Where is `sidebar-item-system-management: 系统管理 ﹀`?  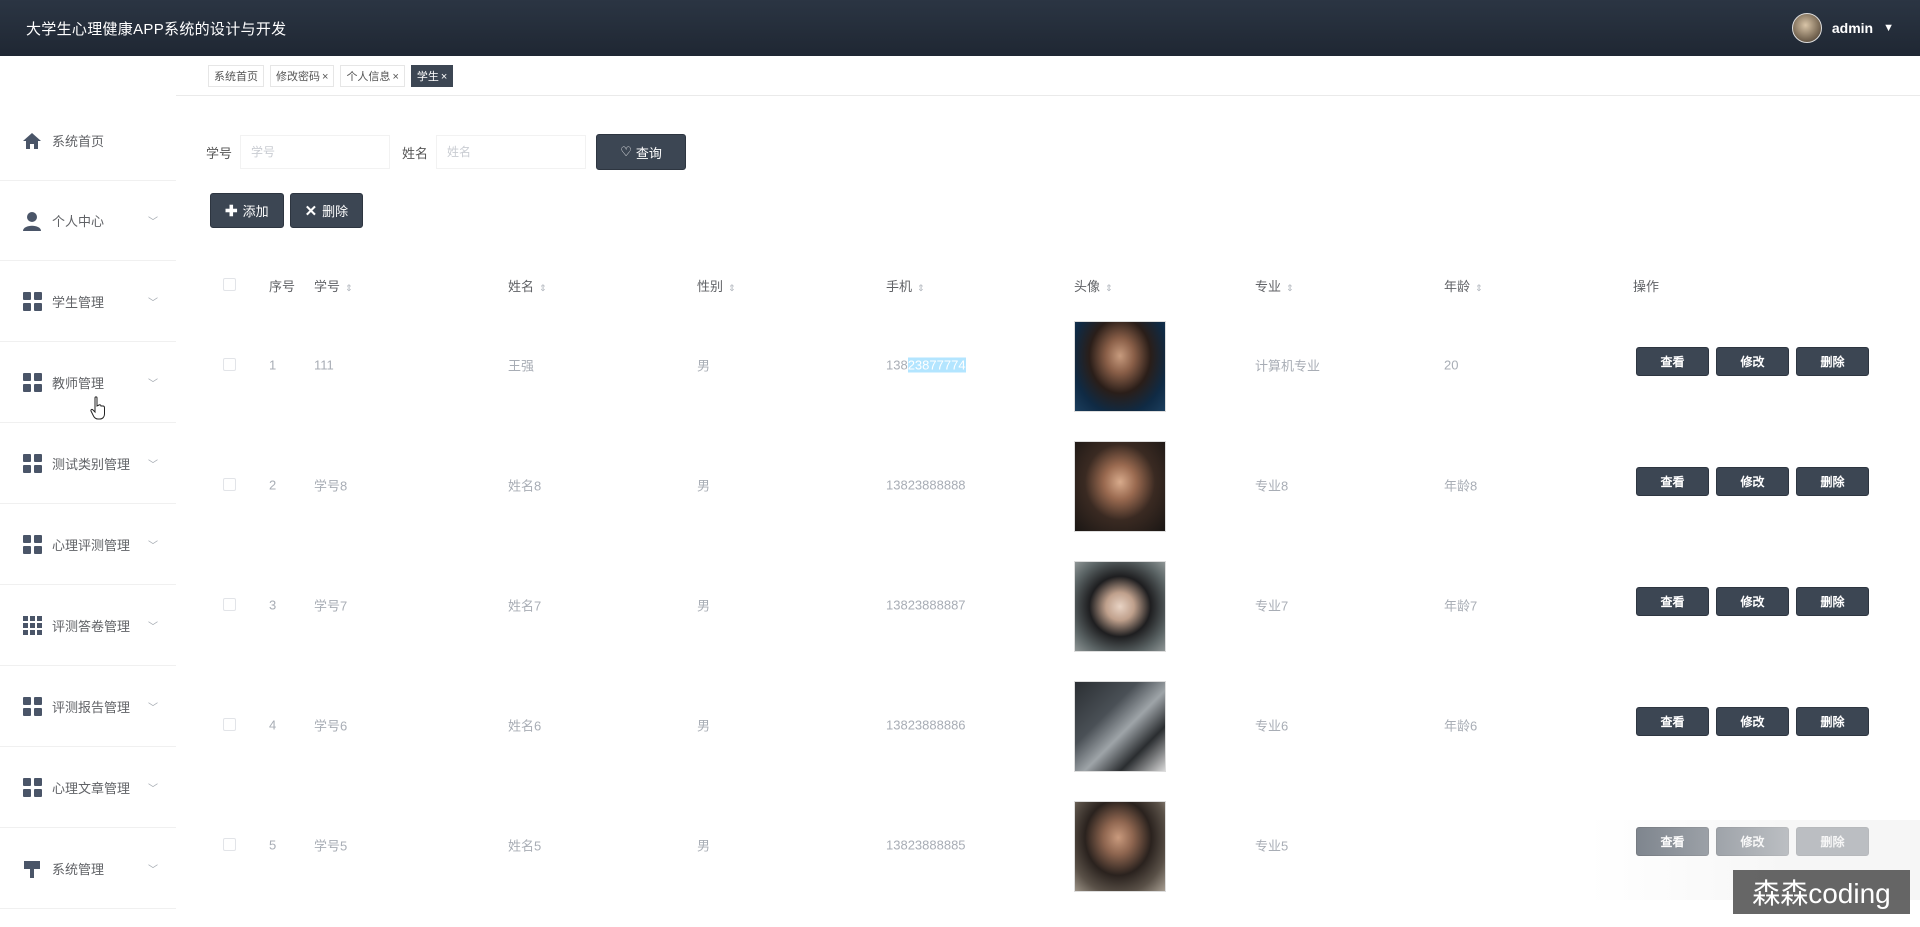
sidebar-item-system-management: 系统管理 ﹀ is located at coordinates (88, 869).